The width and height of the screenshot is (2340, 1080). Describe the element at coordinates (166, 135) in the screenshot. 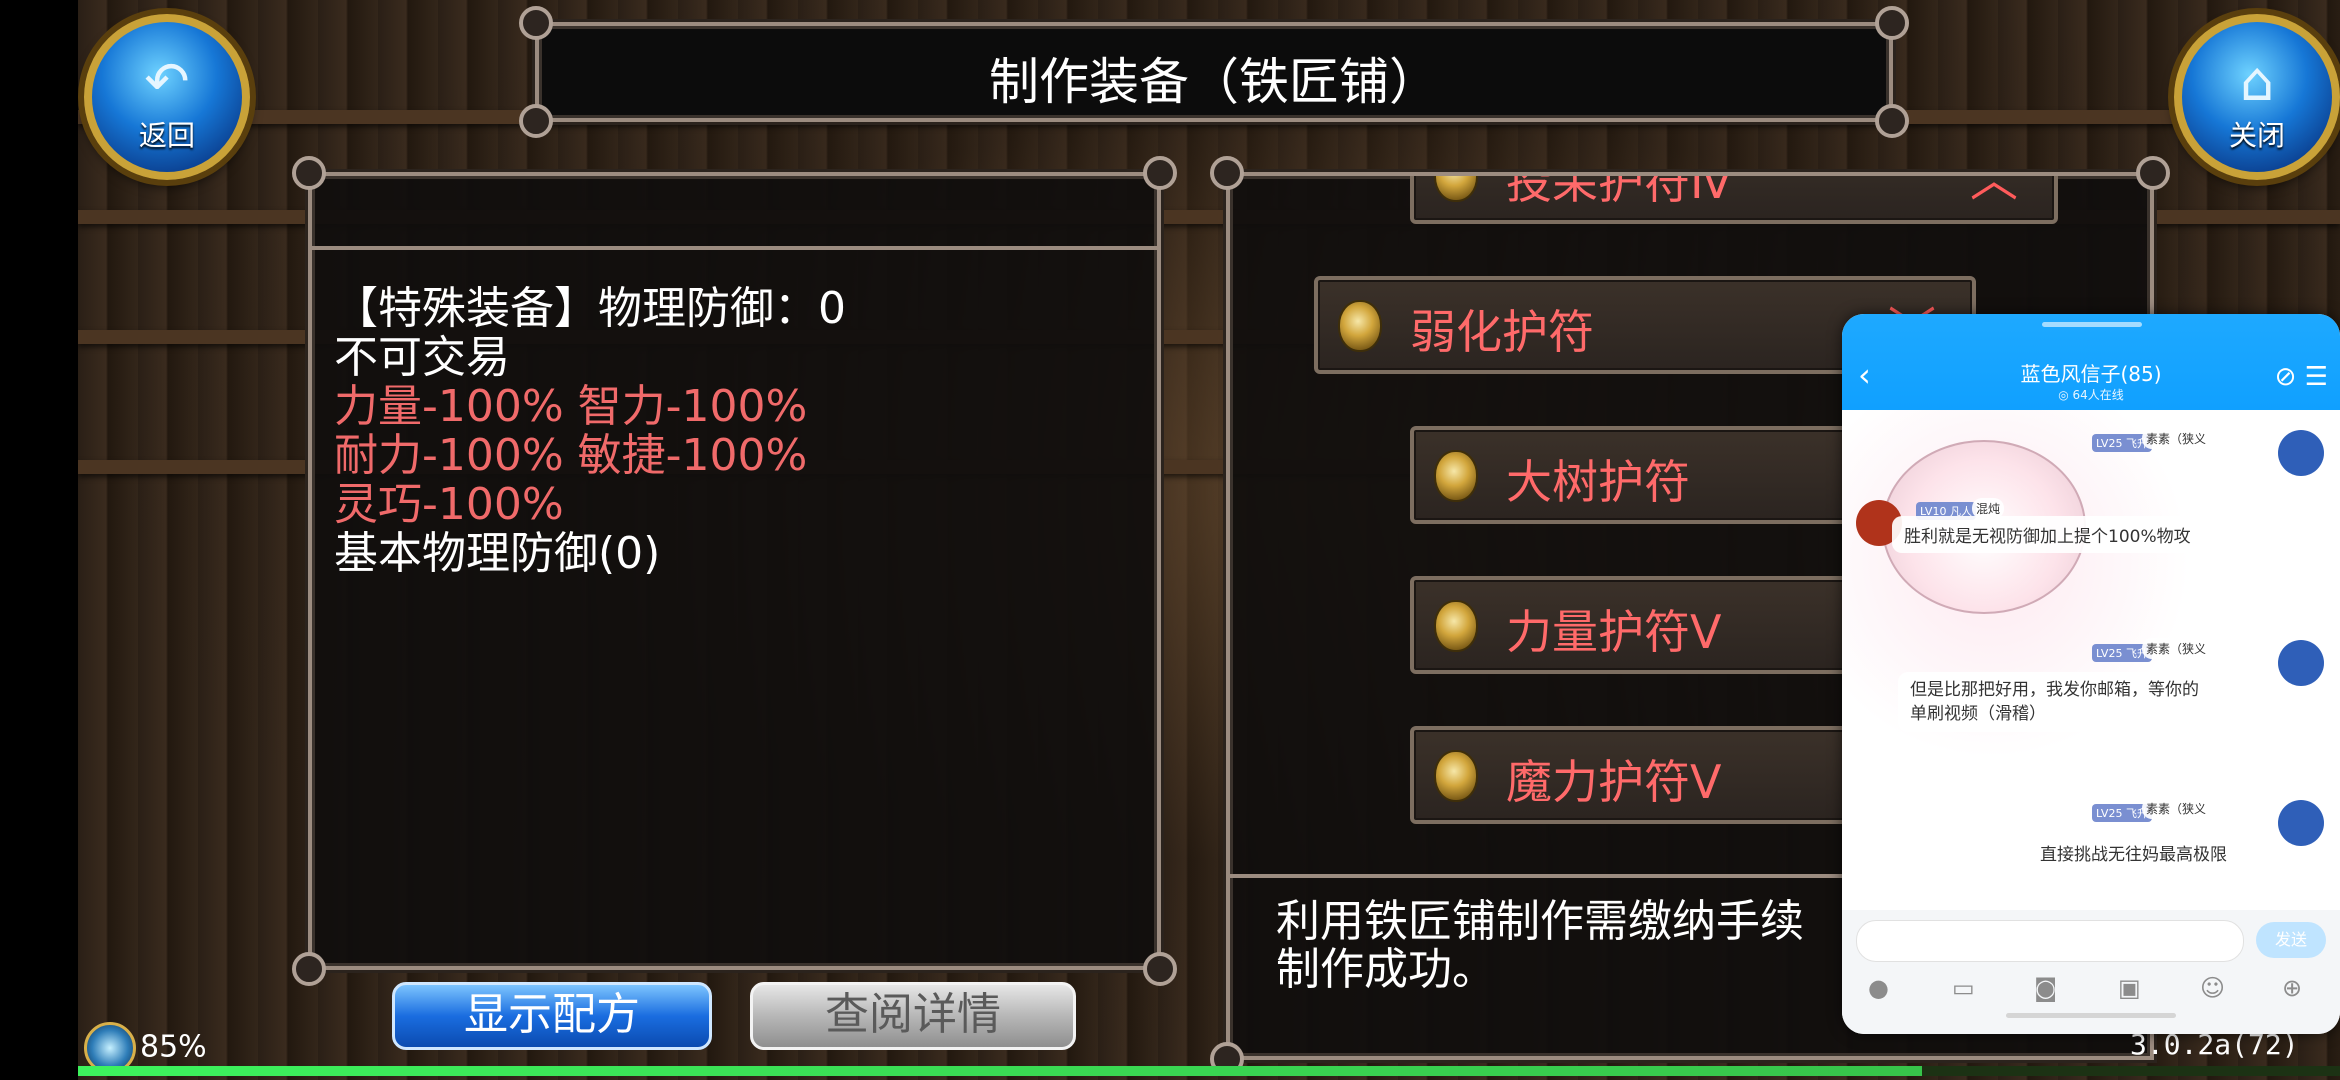

I see `back-label: 返回` at that location.